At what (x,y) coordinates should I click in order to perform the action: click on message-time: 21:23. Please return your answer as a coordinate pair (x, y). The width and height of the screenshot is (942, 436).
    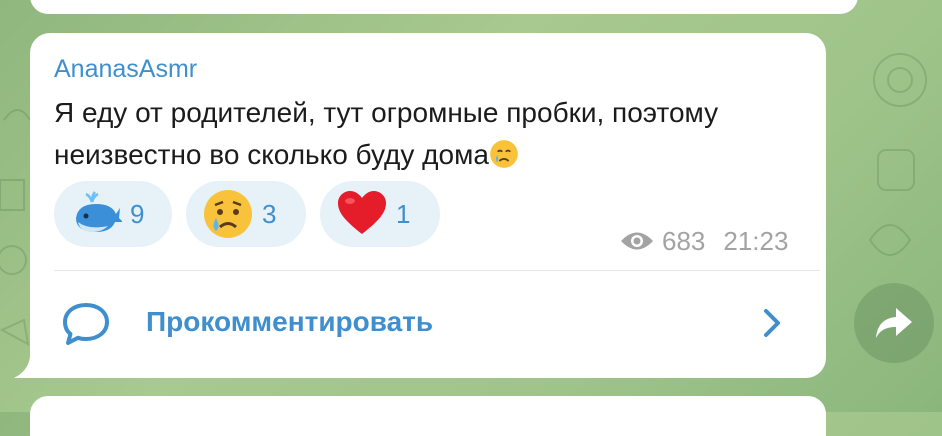
    Looking at the image, I should click on (756, 240).